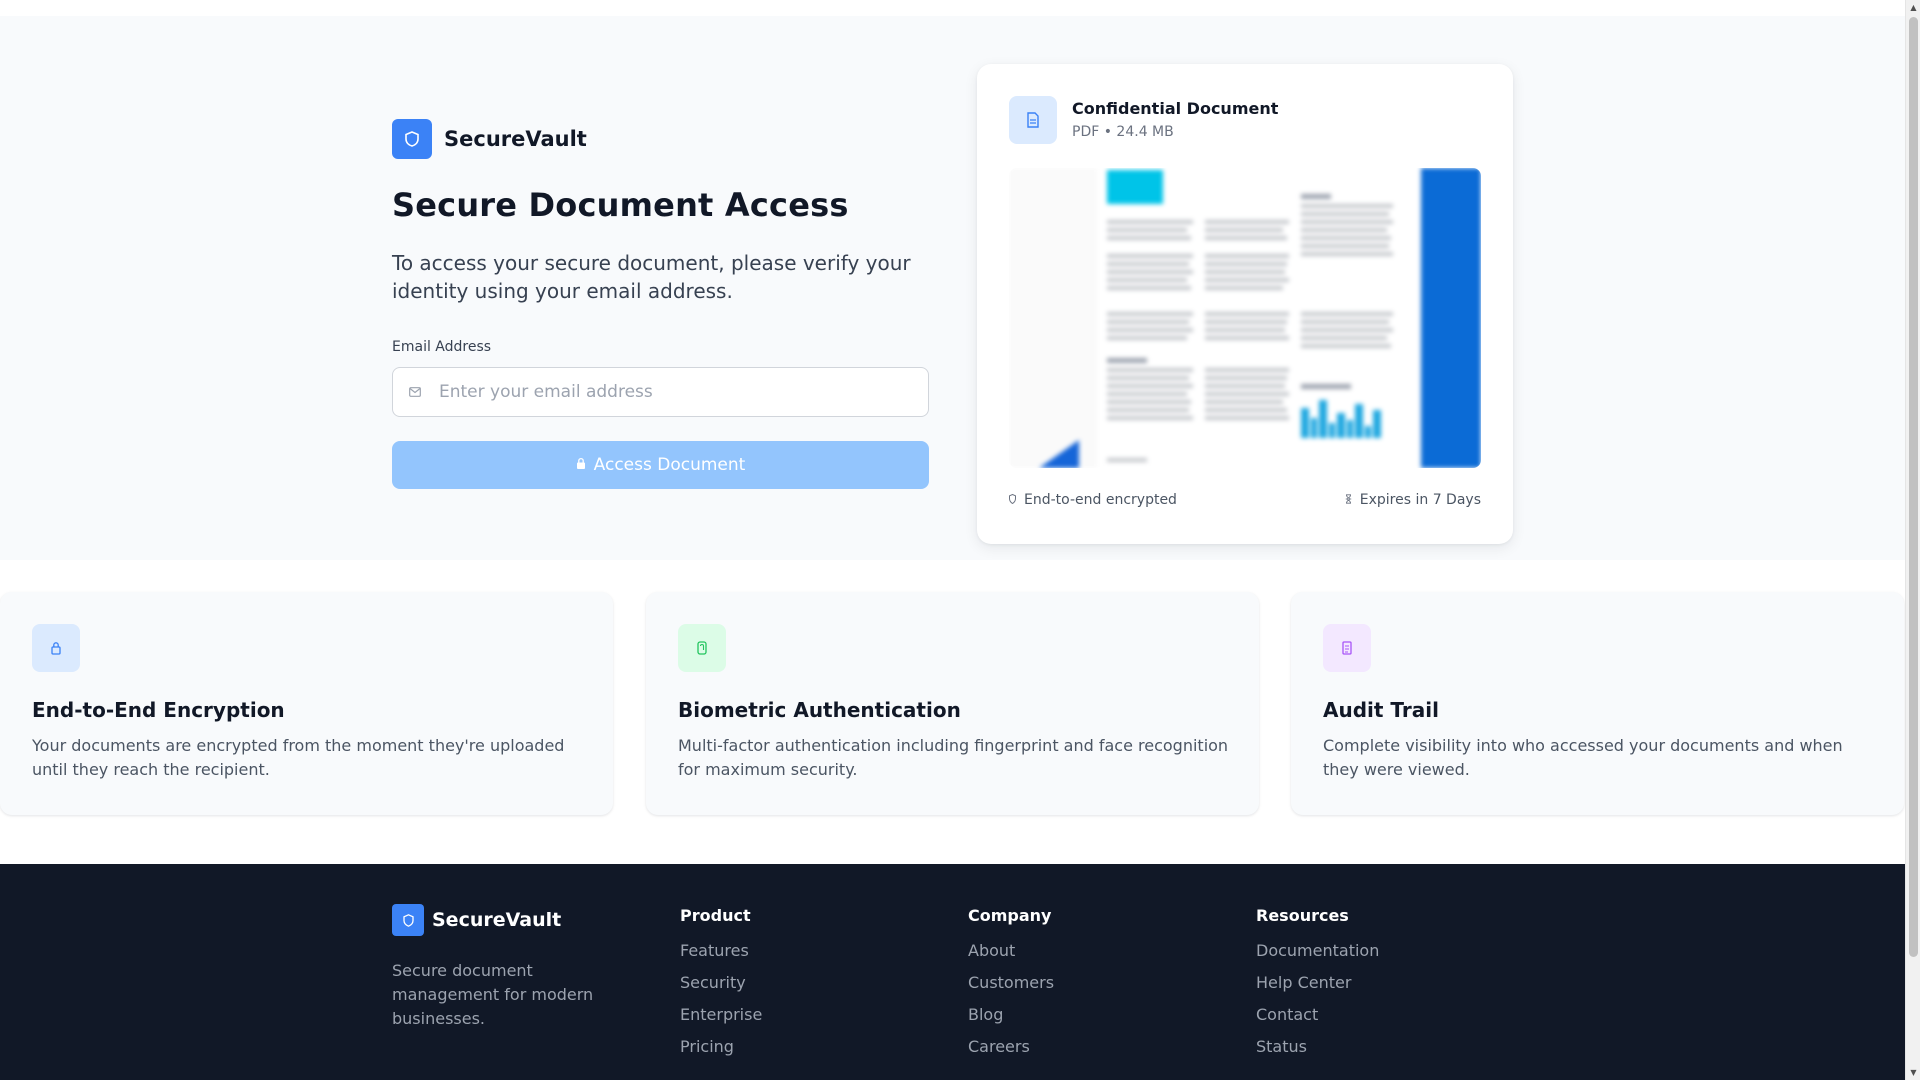 The width and height of the screenshot is (1920, 1080). What do you see at coordinates (1245, 318) in the screenshot?
I see `document-preview` at bounding box center [1245, 318].